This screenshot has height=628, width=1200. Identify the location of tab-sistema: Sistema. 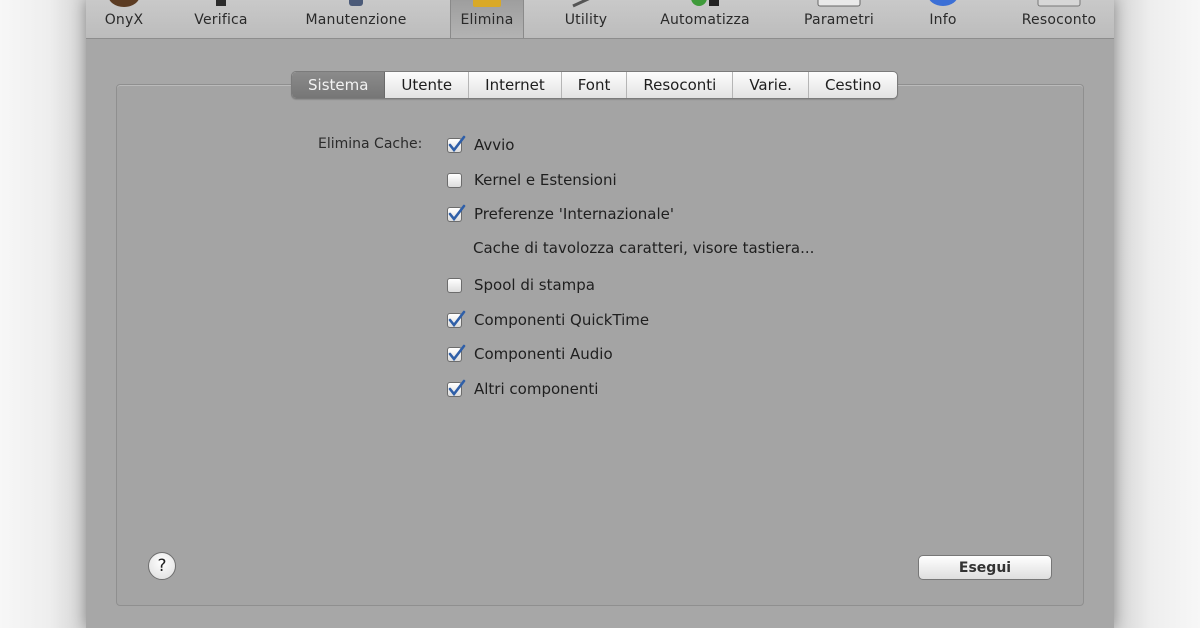
(339, 85).